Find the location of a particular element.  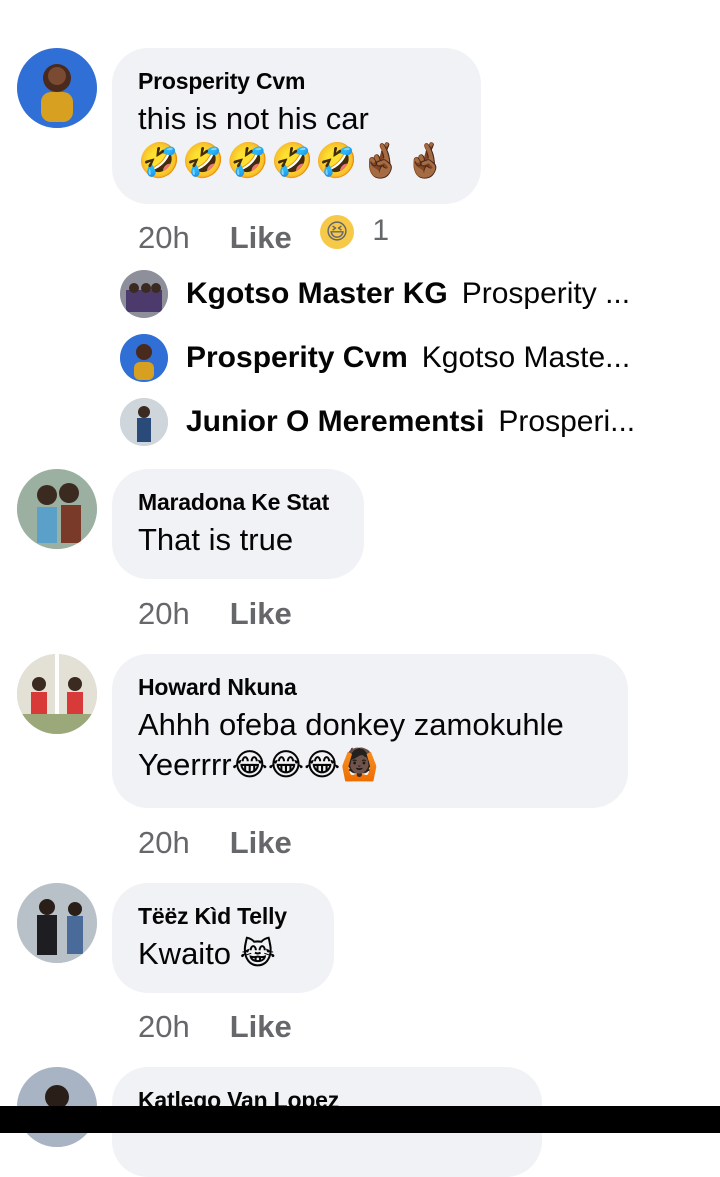

system-navigation-bar is located at coordinates (360, 1119).